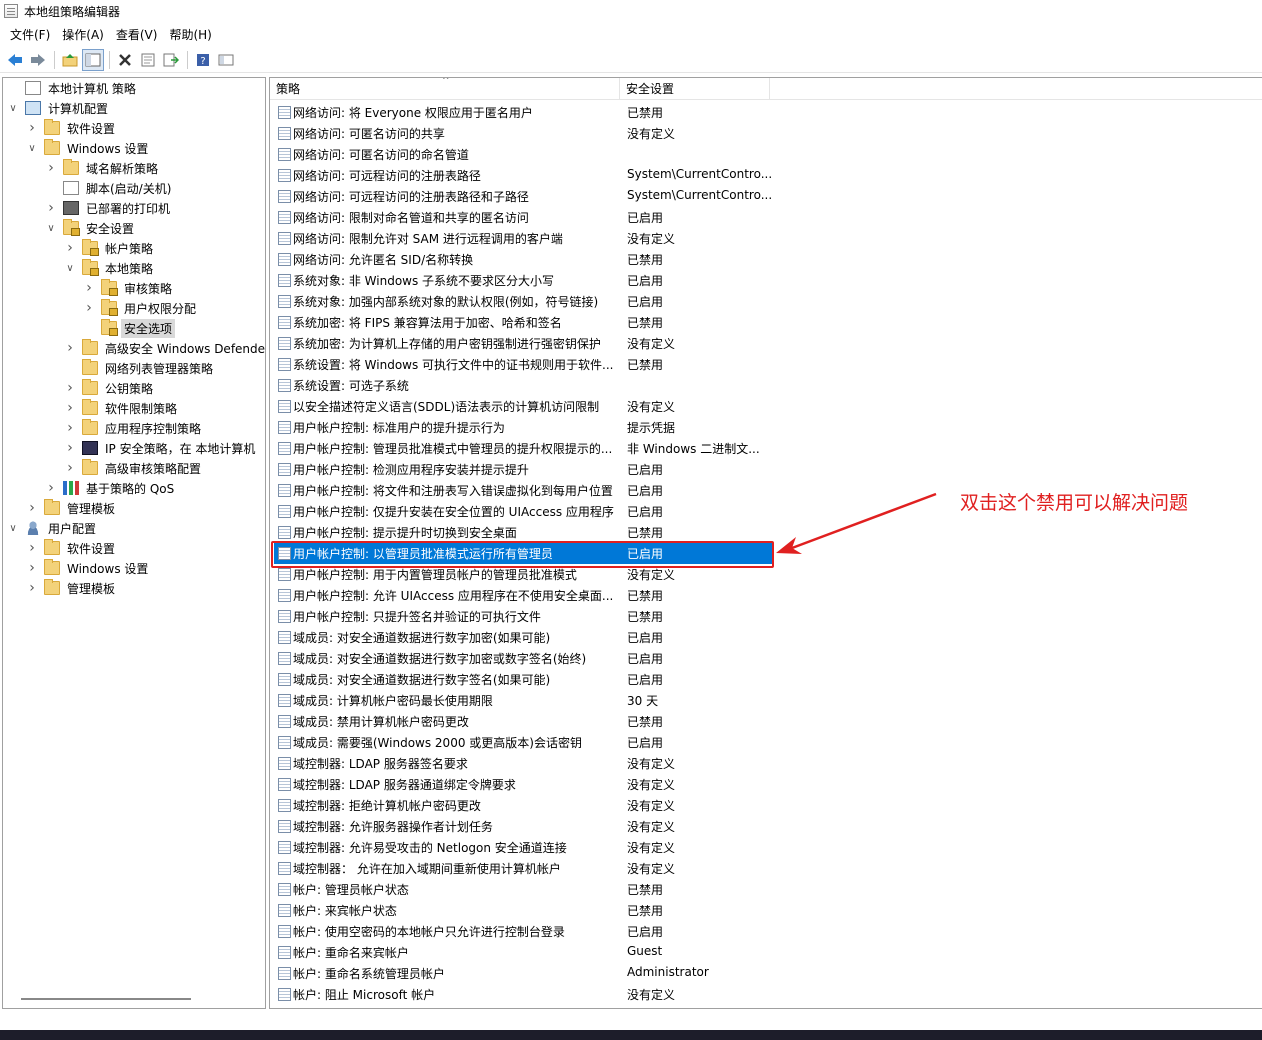 The height and width of the screenshot is (1040, 1262). Describe the element at coordinates (766, 280) in the screenshot. I see `policy-row: 系统对象: 非 Windows 子系统不要求区分大小写 已启用` at that location.